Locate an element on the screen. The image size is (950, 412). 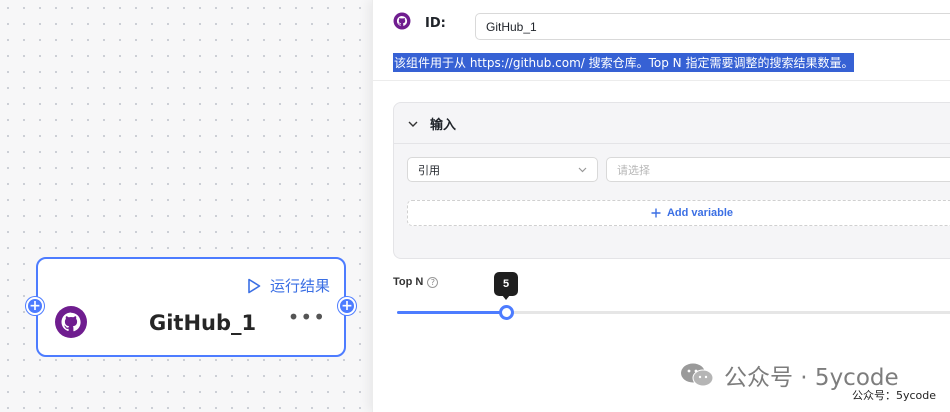
add-variable-label: Add variable is located at coordinates (700, 213).